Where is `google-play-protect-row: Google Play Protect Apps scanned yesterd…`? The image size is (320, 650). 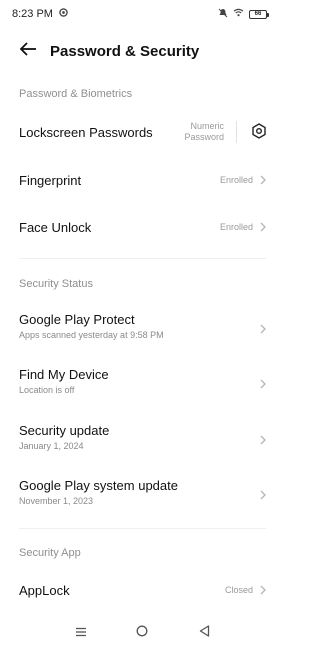
google-play-protect-row: Google Play Protect Apps scanned yesterd… is located at coordinates (142, 326).